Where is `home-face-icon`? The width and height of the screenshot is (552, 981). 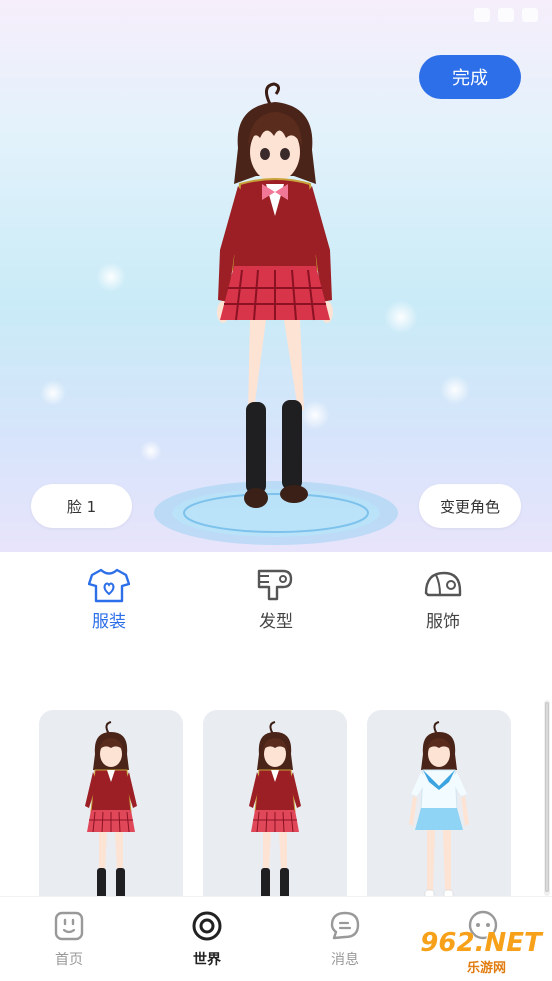 home-face-icon is located at coordinates (69, 926).